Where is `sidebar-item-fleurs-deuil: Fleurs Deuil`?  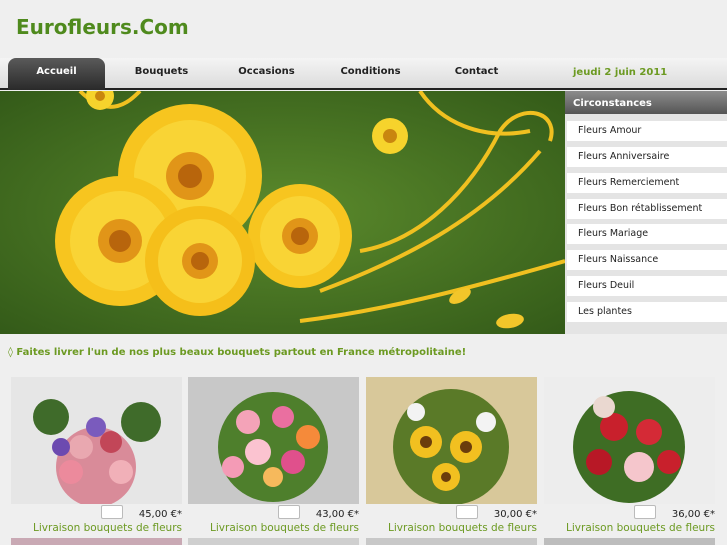 sidebar-item-fleurs-deuil: Fleurs Deuil is located at coordinates (647, 286).